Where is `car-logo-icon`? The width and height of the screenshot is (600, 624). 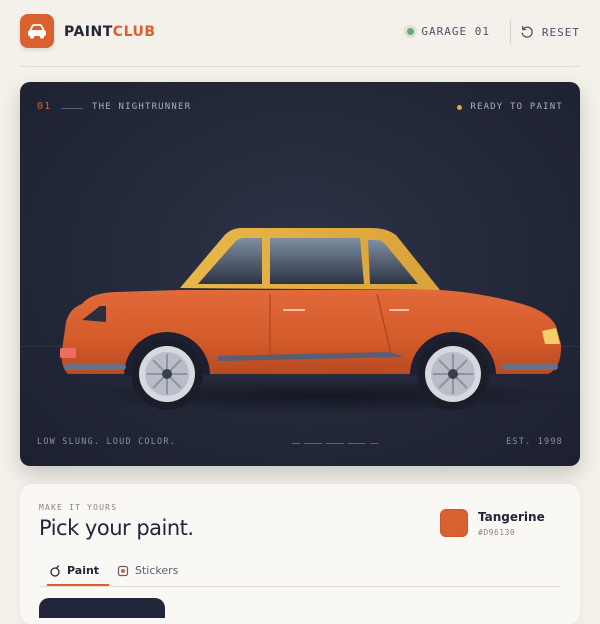 car-logo-icon is located at coordinates (37, 31).